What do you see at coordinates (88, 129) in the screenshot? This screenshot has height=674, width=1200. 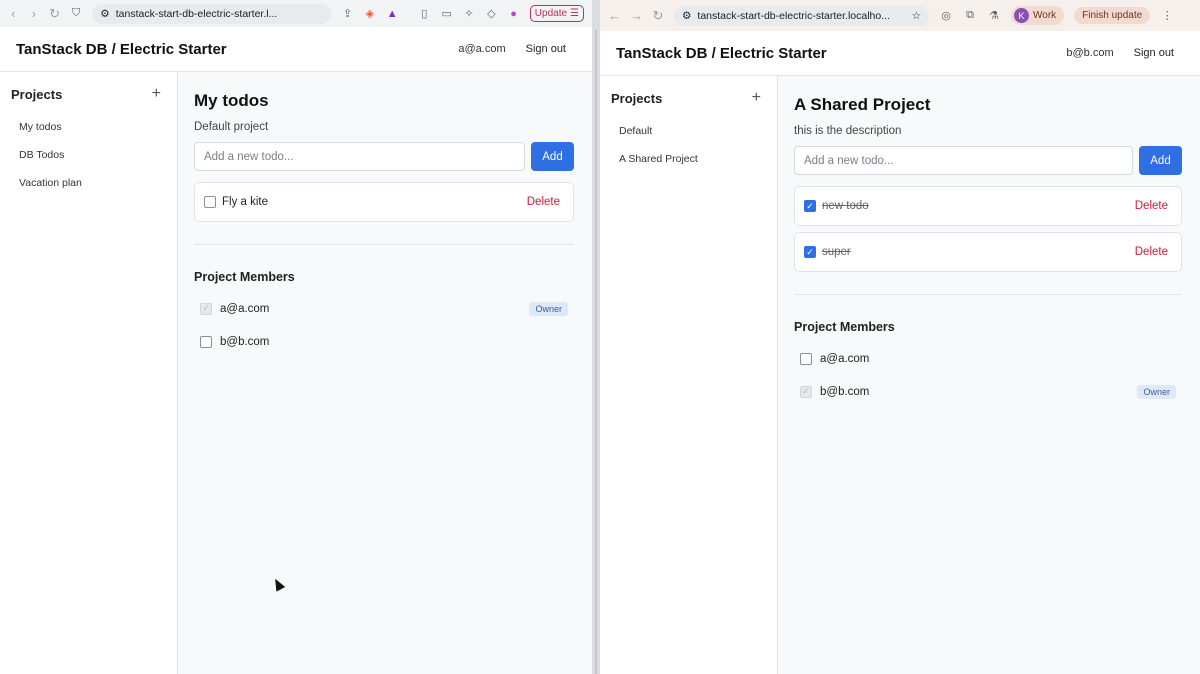 I see `sidebar-item-my-todos: My todos` at bounding box center [88, 129].